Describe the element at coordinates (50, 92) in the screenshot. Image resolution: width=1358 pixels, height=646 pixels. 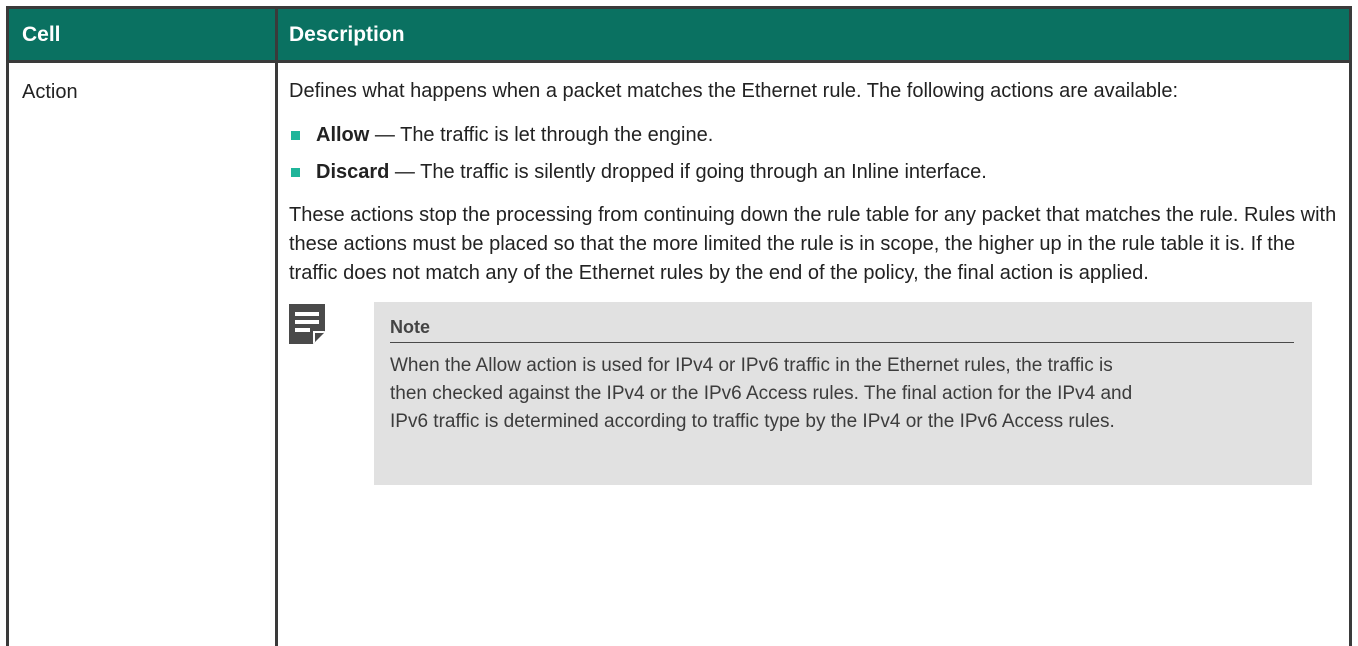
I see `row-cell-name: Action` at that location.